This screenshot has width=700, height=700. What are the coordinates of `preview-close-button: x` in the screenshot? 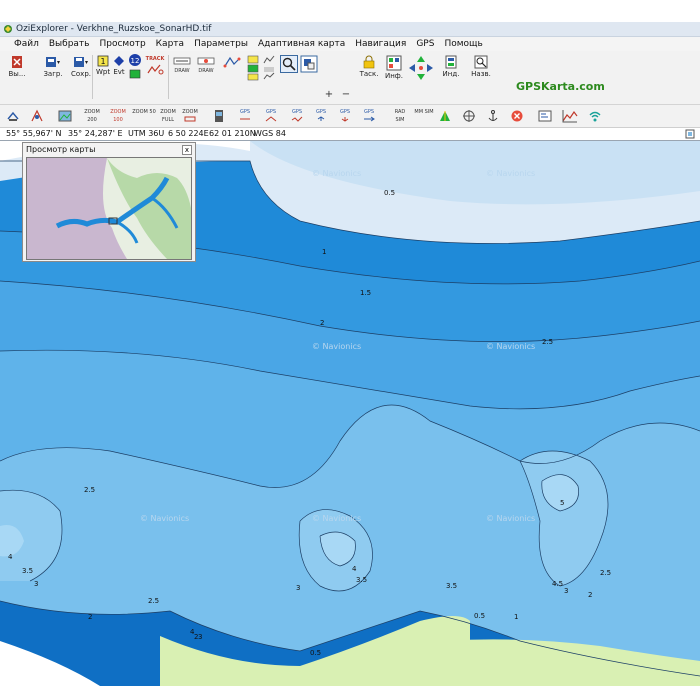 It's located at (187, 150).